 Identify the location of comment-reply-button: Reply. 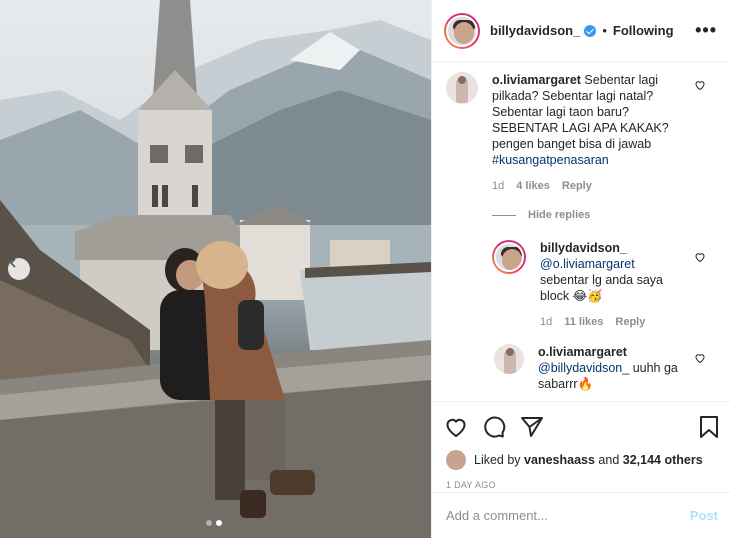
(577, 186).